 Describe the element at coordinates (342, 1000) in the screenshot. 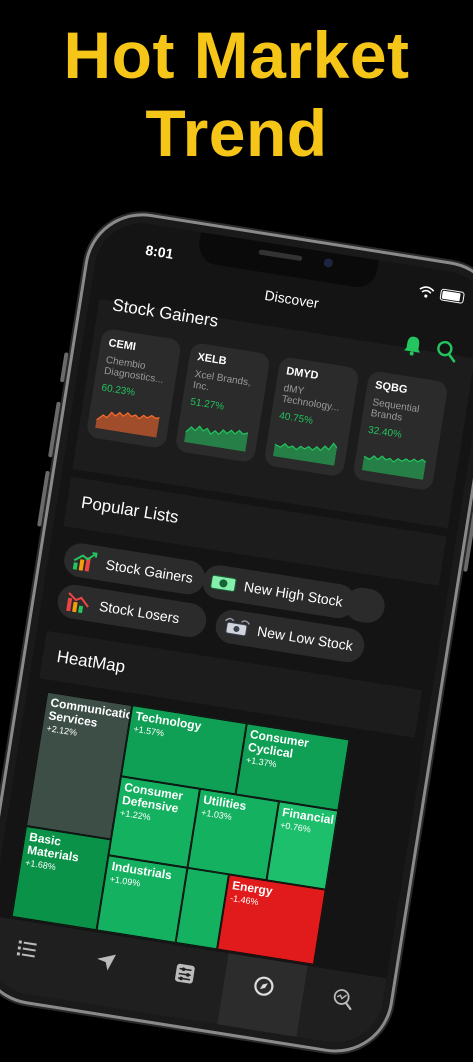

I see `search-chart-icon` at that location.